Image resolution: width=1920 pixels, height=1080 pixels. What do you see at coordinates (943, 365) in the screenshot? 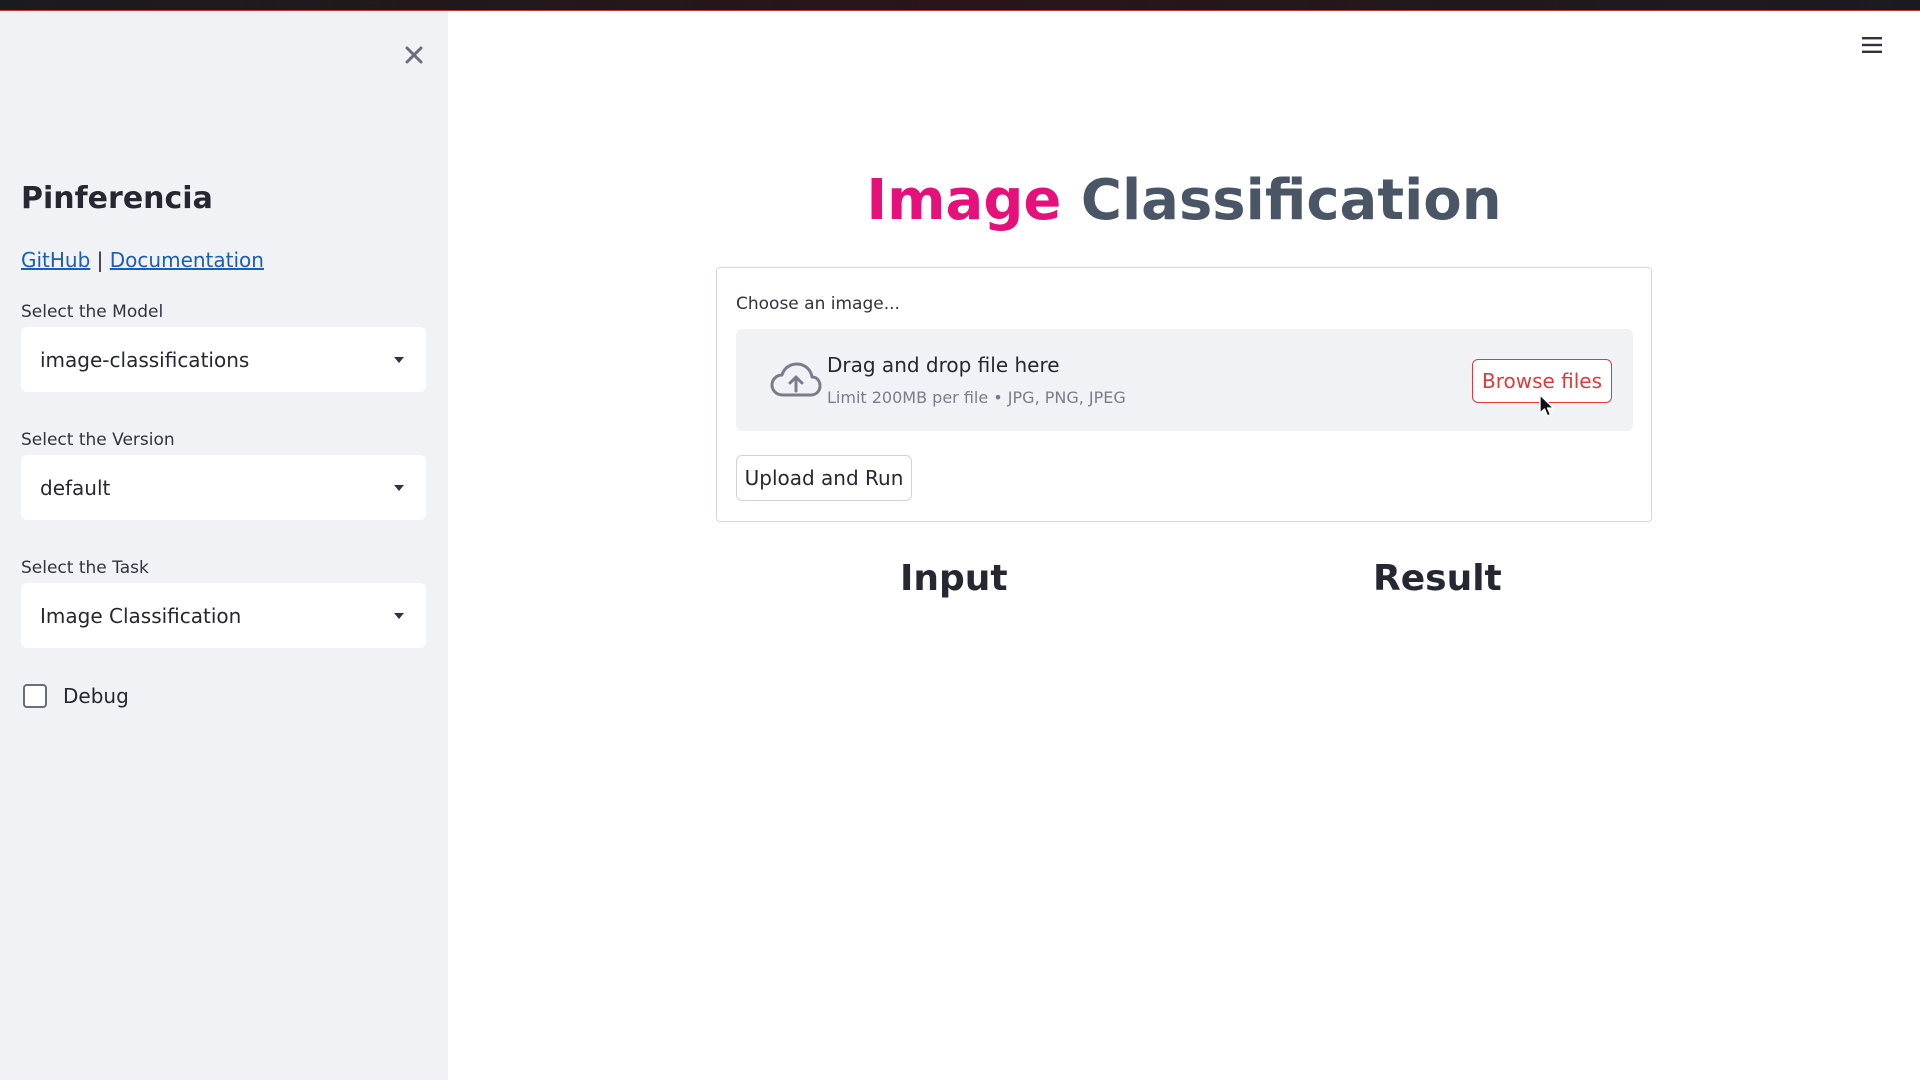
I see `dropzone-title: Drag and drop file here` at bounding box center [943, 365].